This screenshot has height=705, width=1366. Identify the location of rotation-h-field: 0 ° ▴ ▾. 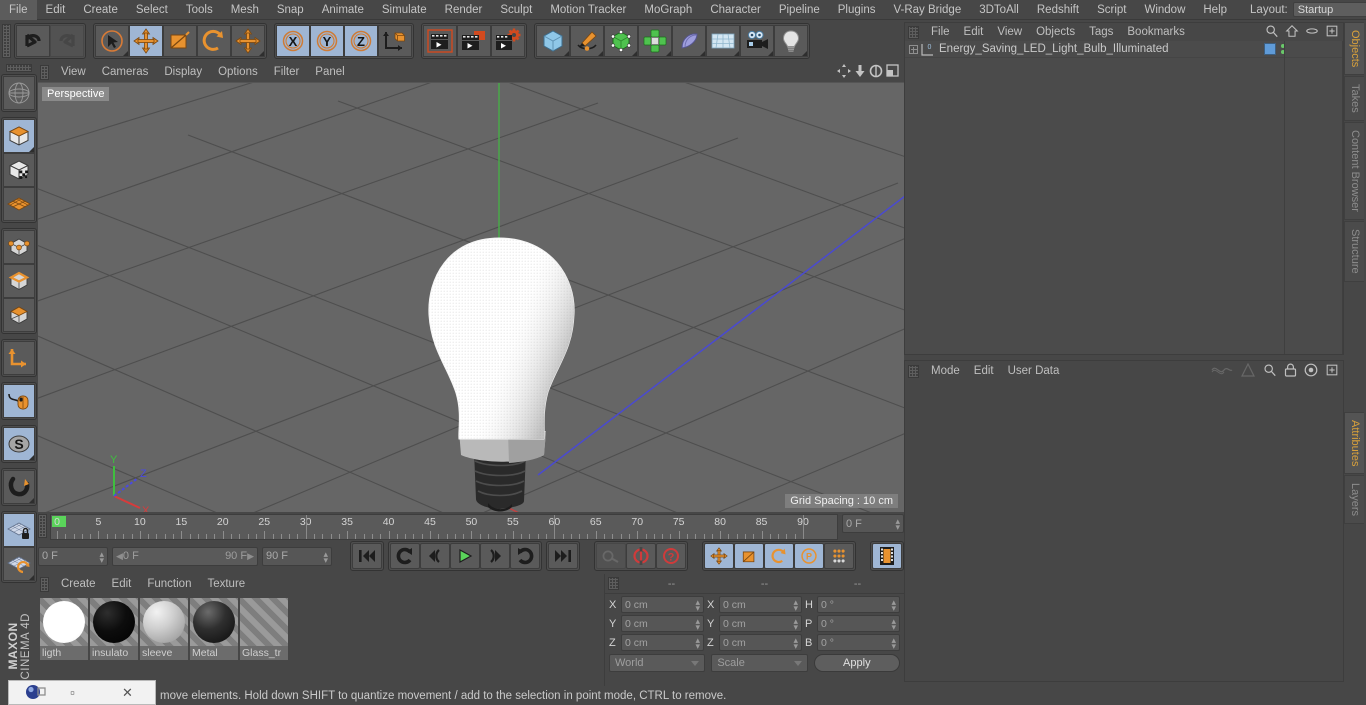
(858, 604).